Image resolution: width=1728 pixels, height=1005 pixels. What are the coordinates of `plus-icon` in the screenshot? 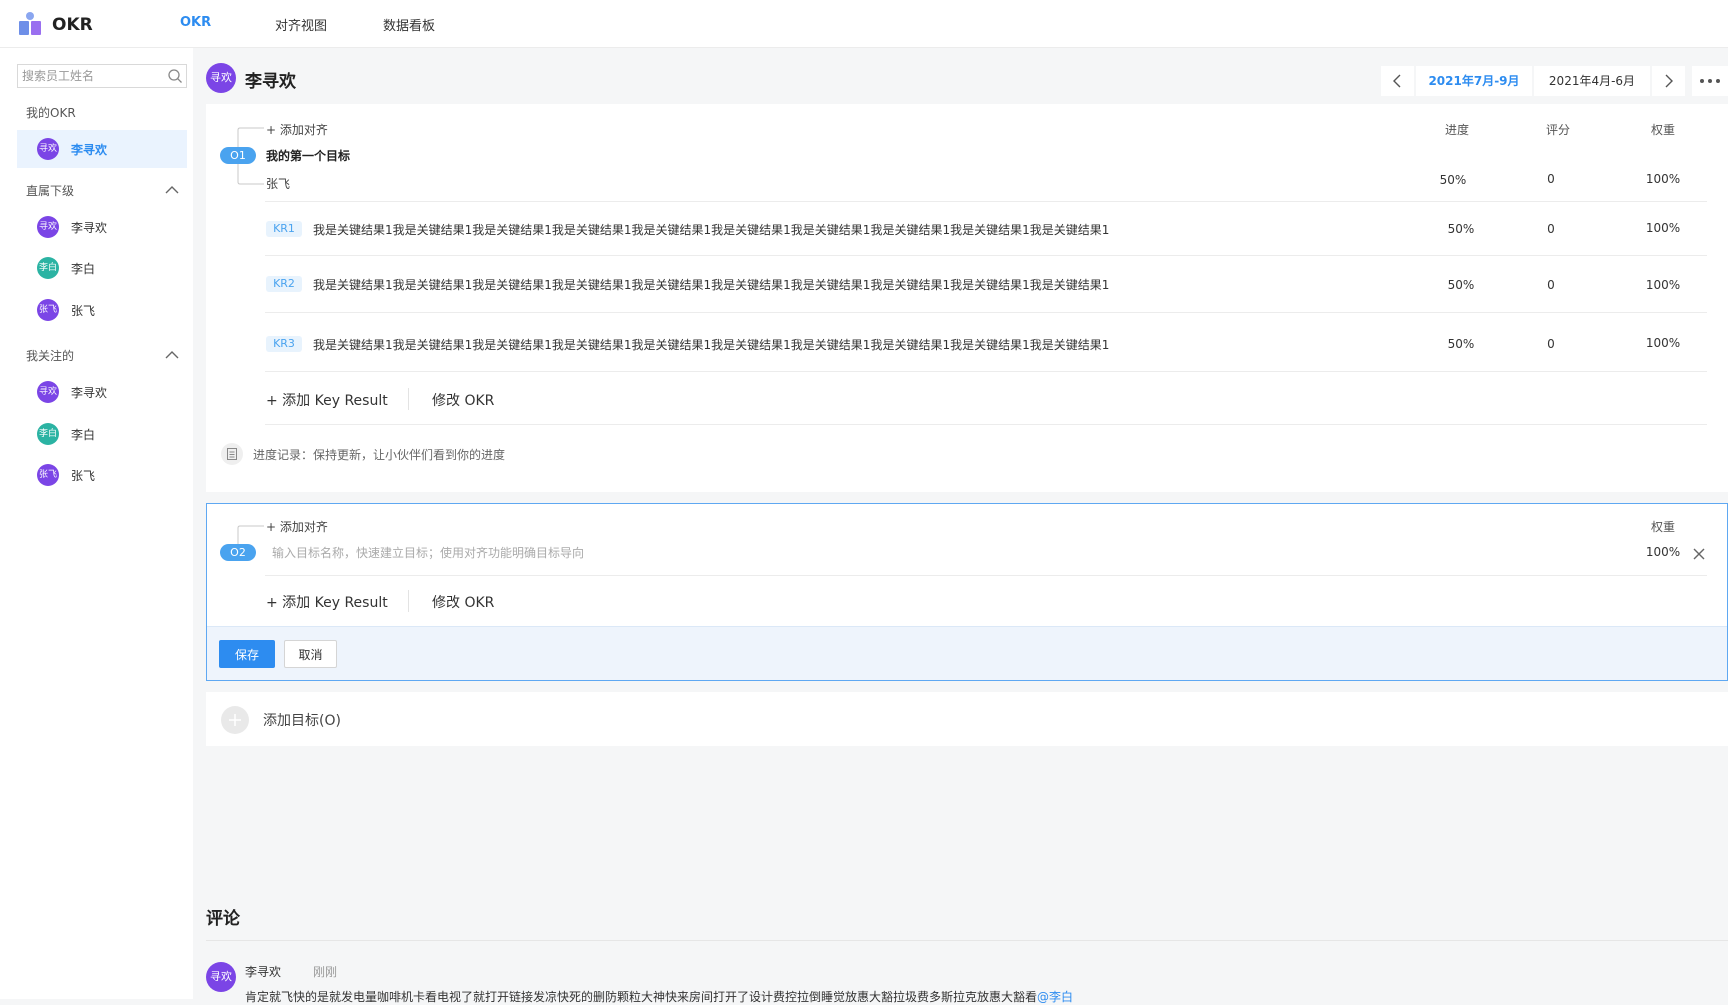 It's located at (235, 720).